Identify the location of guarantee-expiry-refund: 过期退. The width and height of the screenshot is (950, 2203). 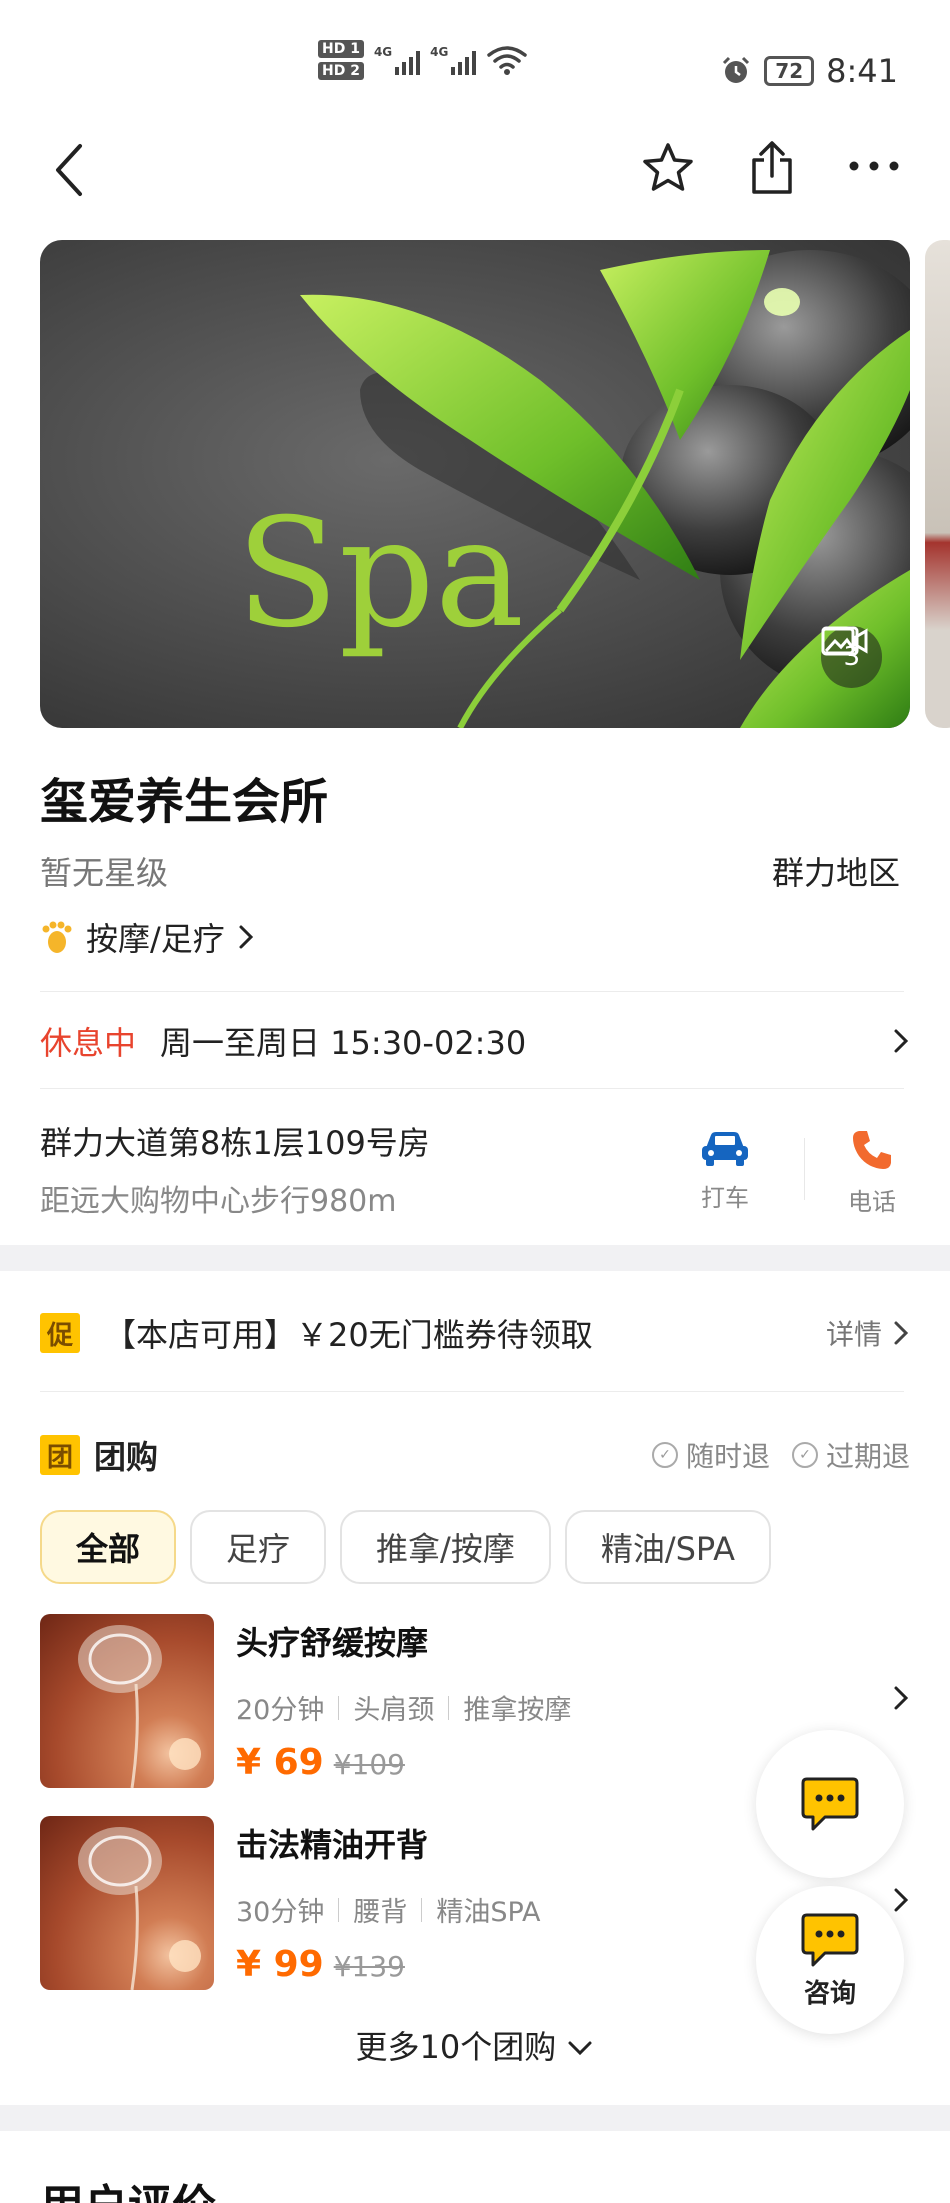
(867, 1456).